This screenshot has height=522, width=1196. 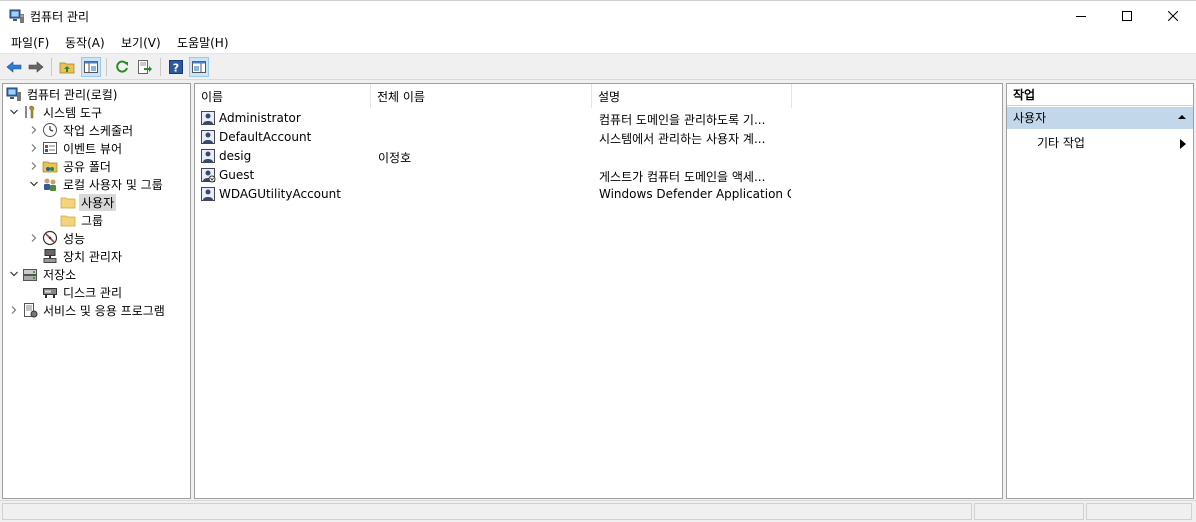 What do you see at coordinates (208, 176) in the screenshot?
I see `user-disabled-icon` at bounding box center [208, 176].